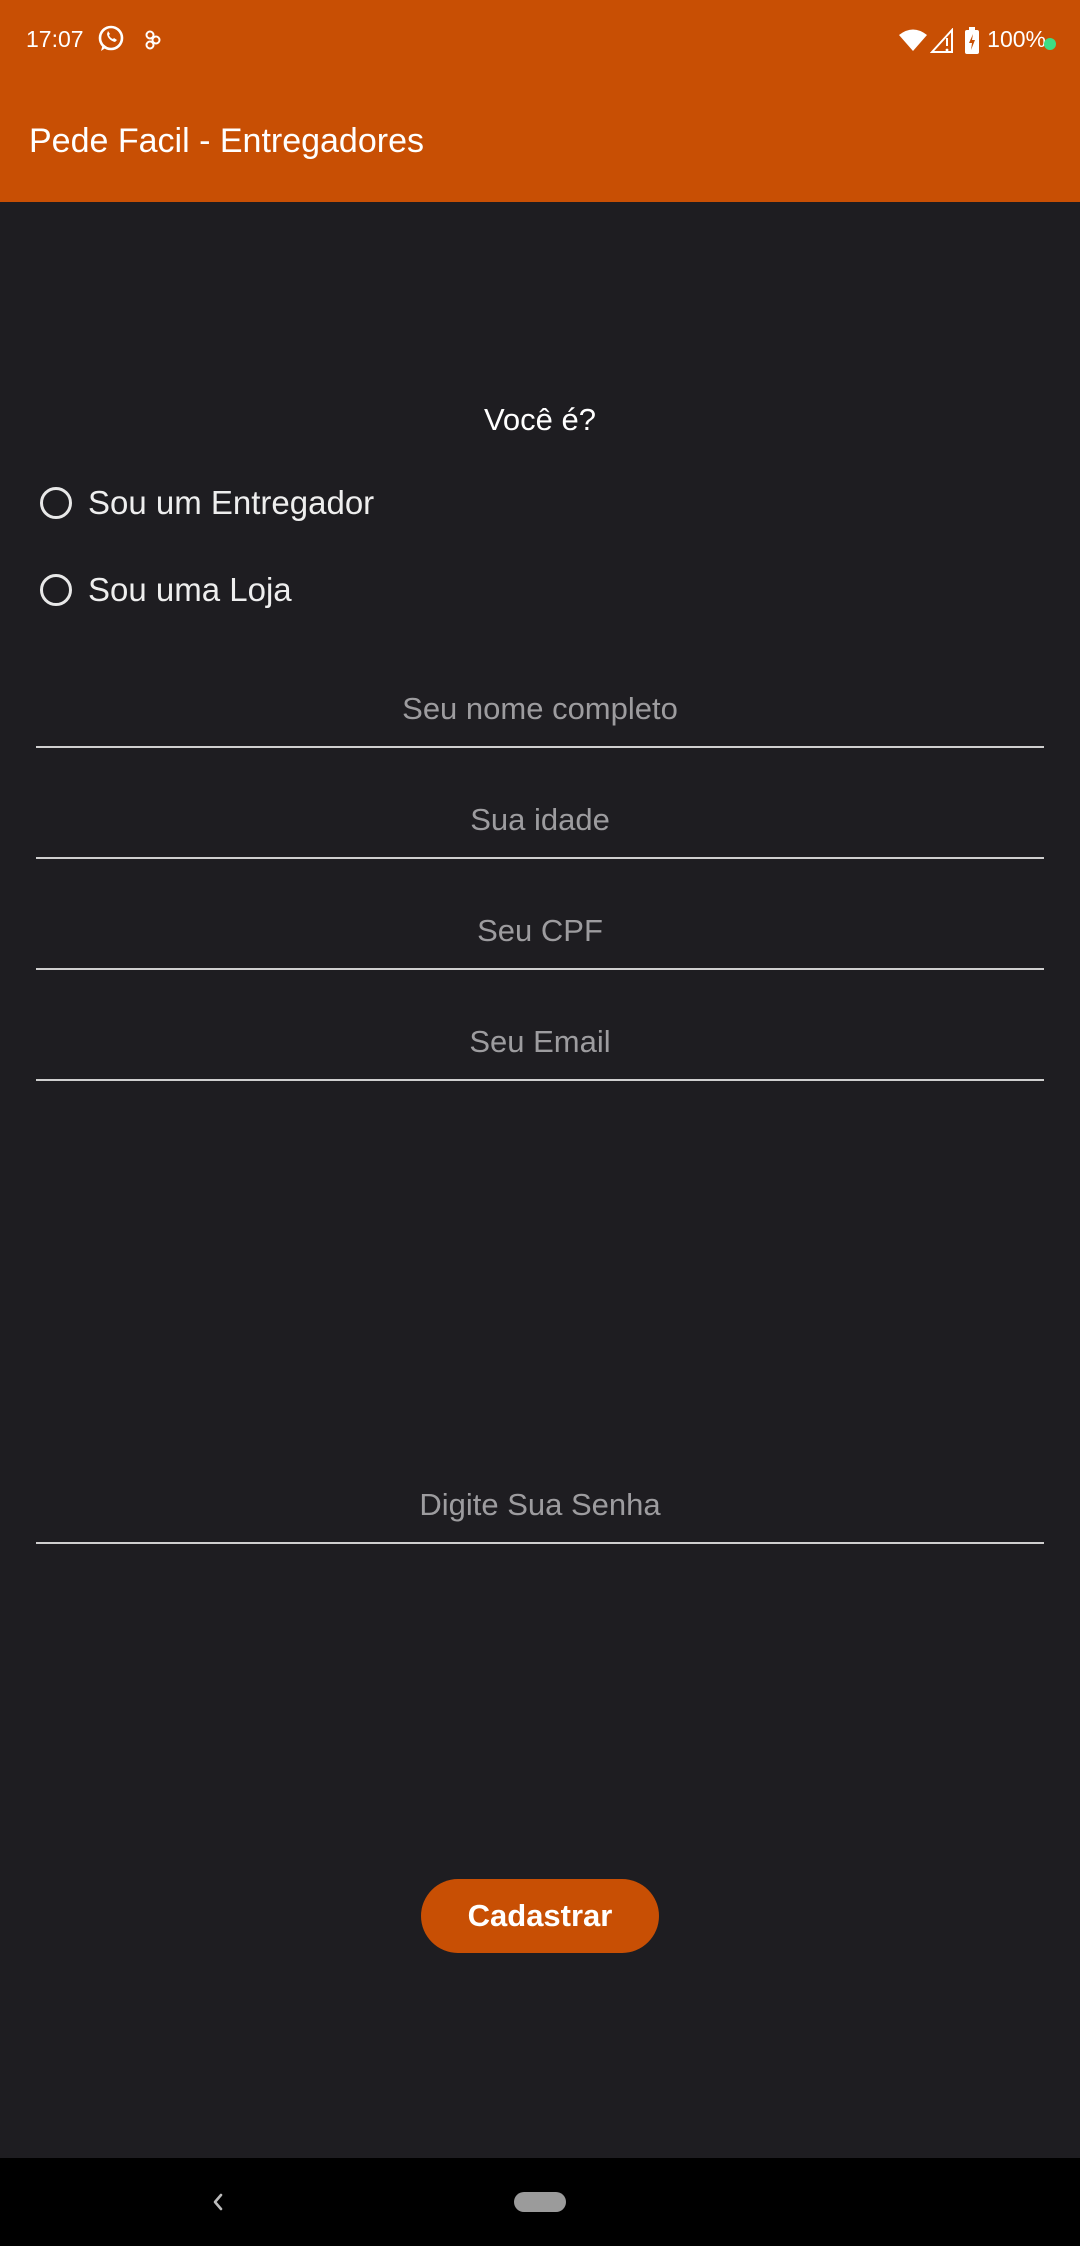 This screenshot has height=2246, width=1080. I want to click on radio-option-store: Sou uma Loja, so click(165, 590).